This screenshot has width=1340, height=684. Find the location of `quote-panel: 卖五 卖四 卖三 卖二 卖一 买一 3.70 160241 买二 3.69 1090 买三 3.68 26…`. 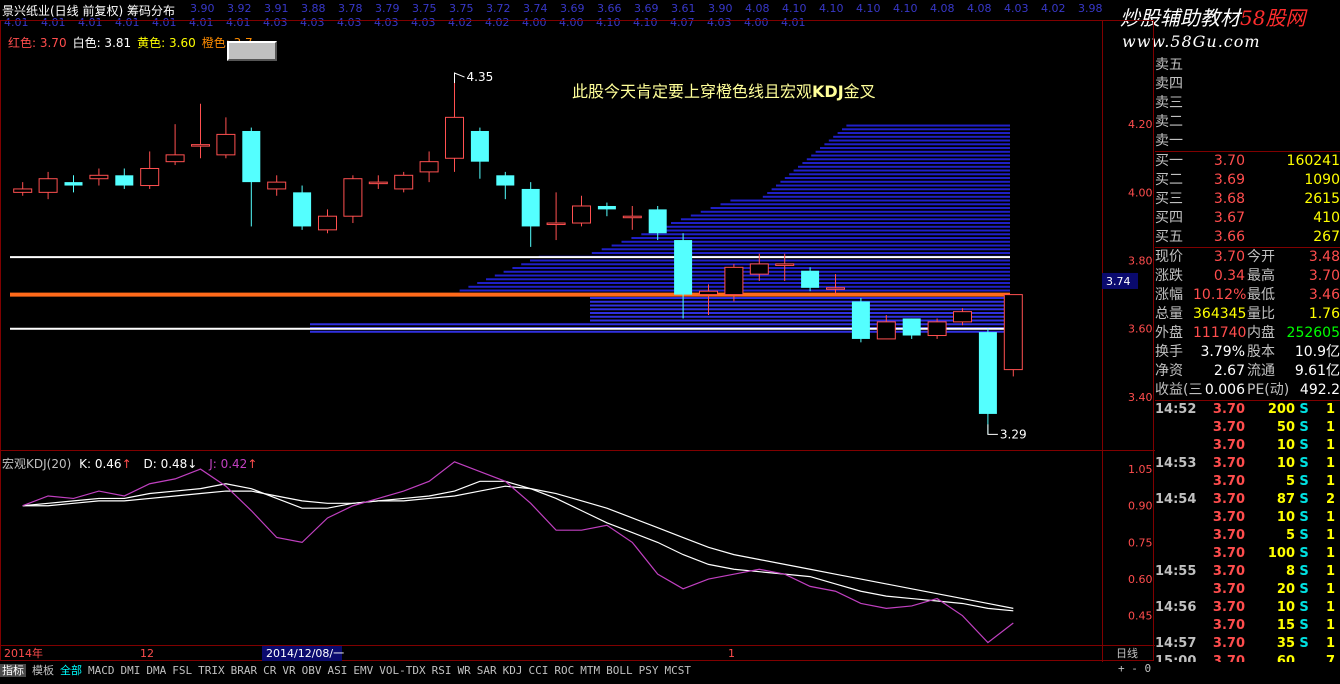

quote-panel: 卖五 卖四 卖三 卖二 卖一 买一 3.70 160241 买二 3.69 1090 买三 3.68 26… is located at coordinates (1247, 363).